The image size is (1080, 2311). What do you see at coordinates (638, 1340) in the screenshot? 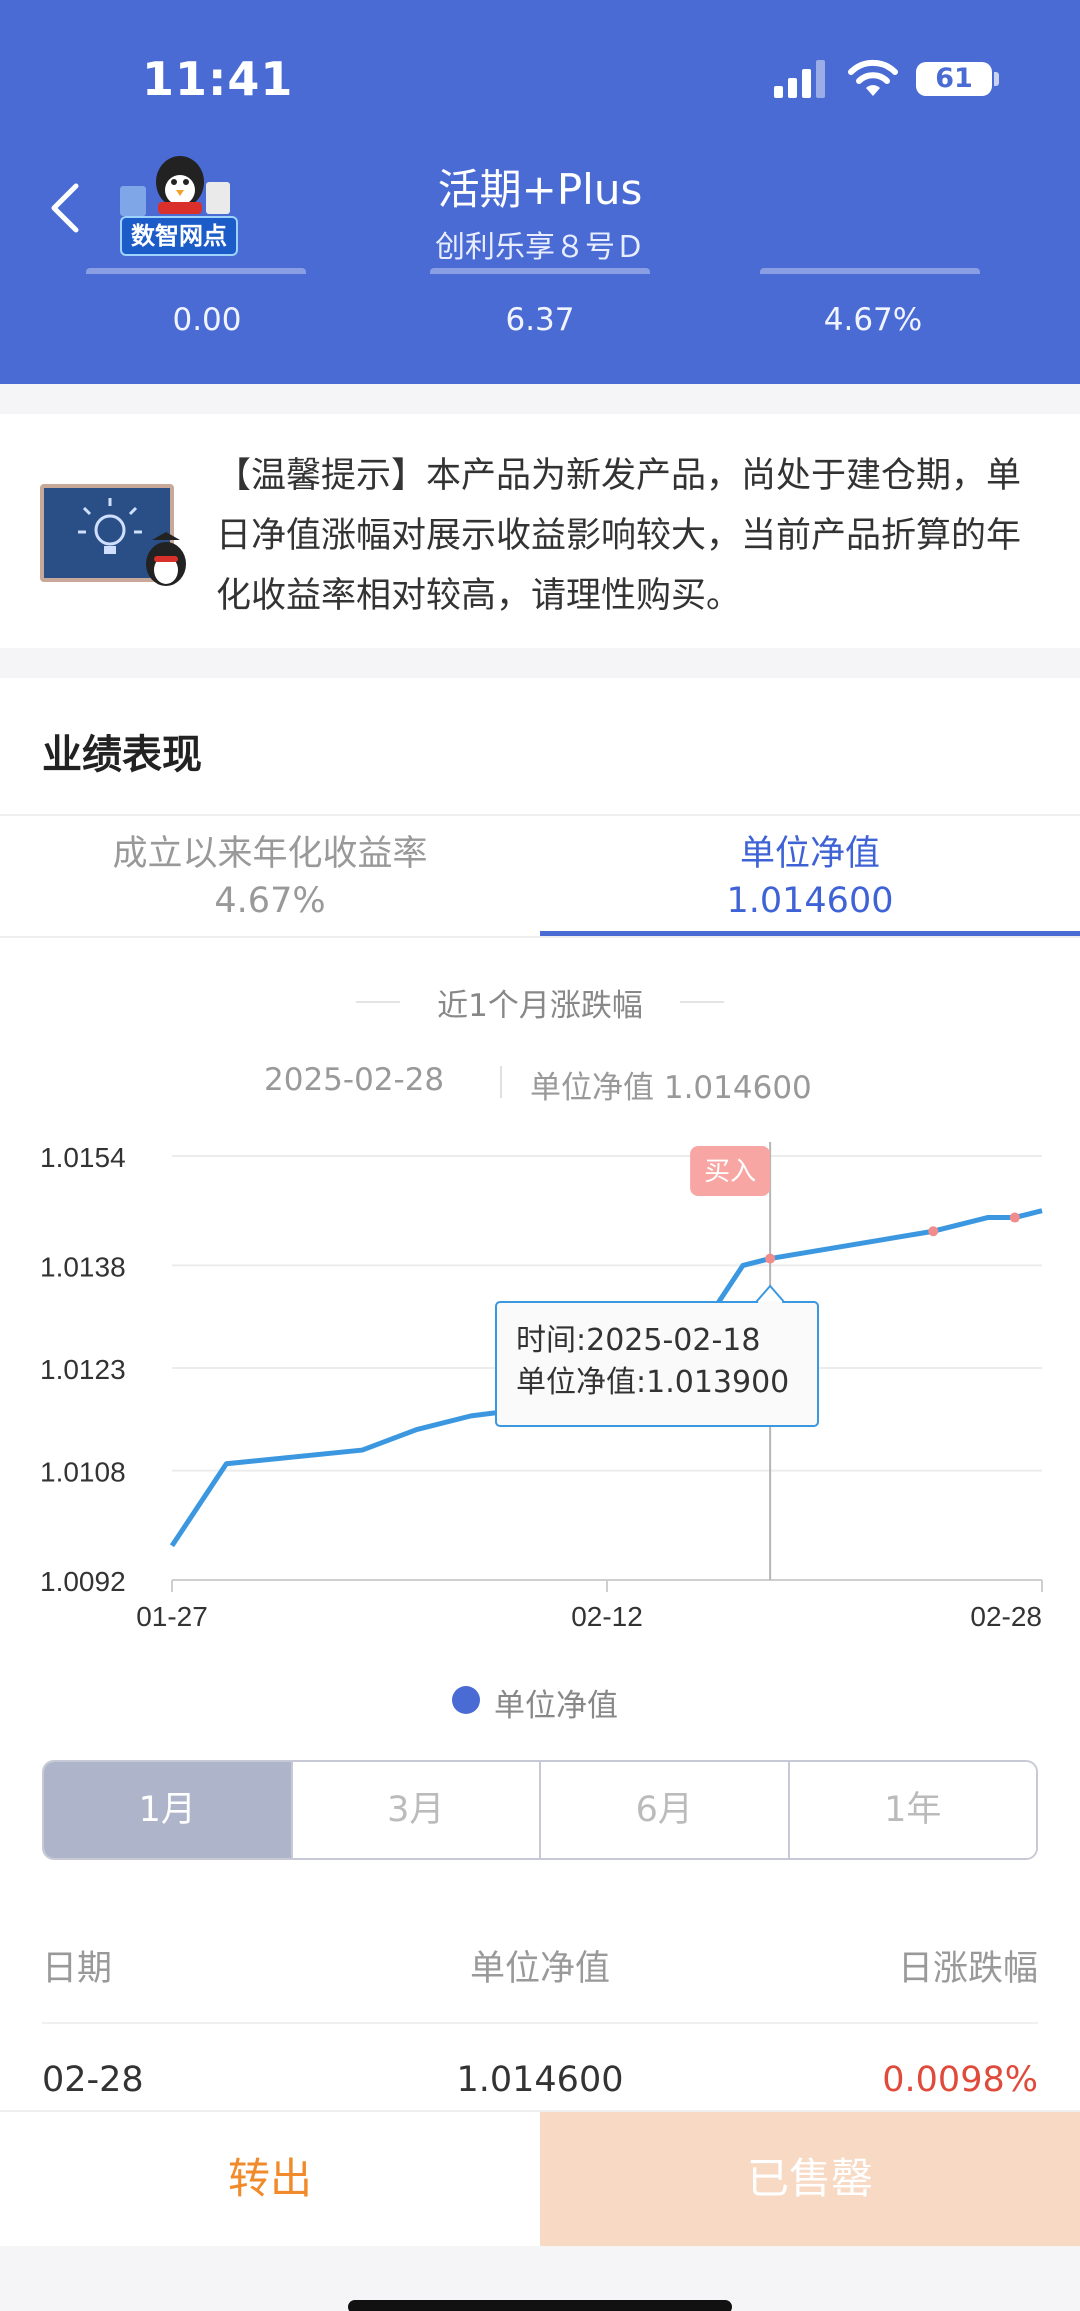
I see `tooltip-time: 时间:2025-02-18` at bounding box center [638, 1340].